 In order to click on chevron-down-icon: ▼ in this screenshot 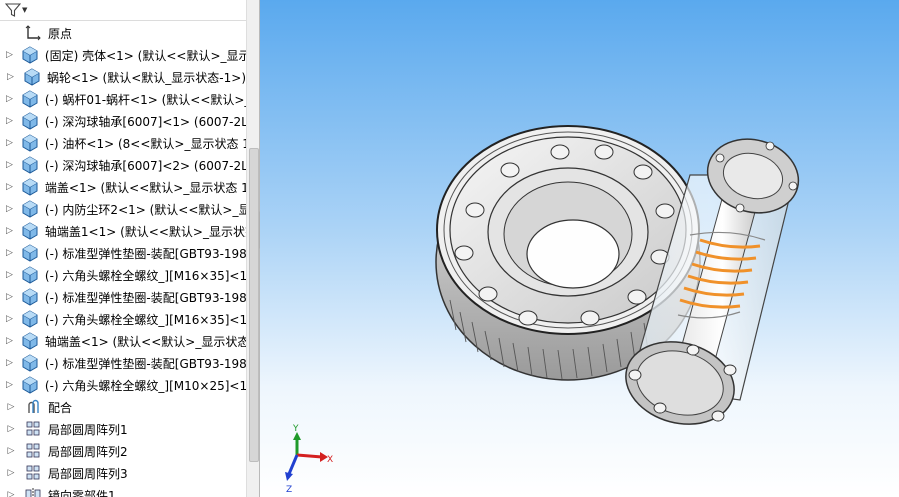, I will do `click(25, 10)`.